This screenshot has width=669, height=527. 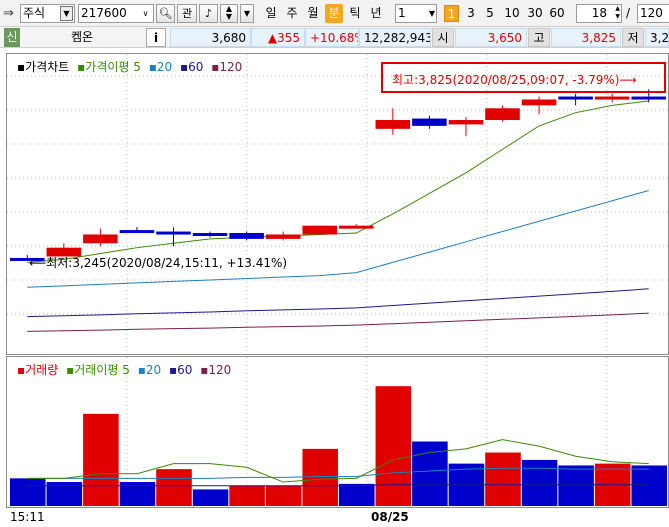 I want to click on market-select-value: 주식, so click(x=34, y=13).